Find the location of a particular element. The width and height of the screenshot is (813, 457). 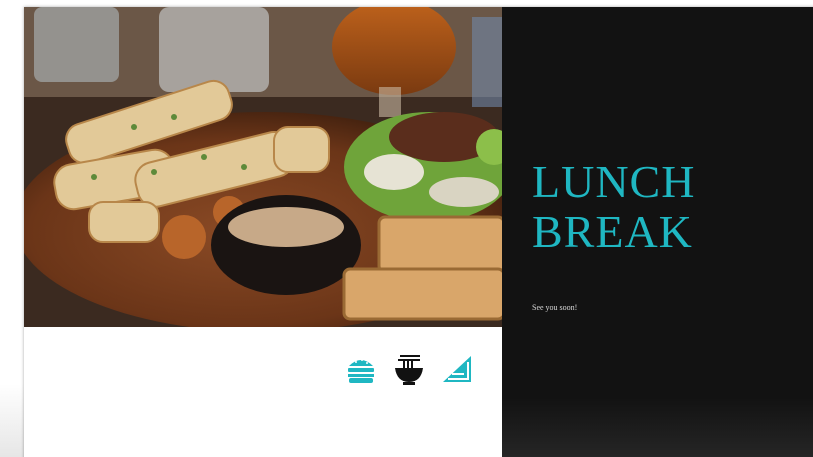

noodle-bowl-icon is located at coordinates (409, 369).